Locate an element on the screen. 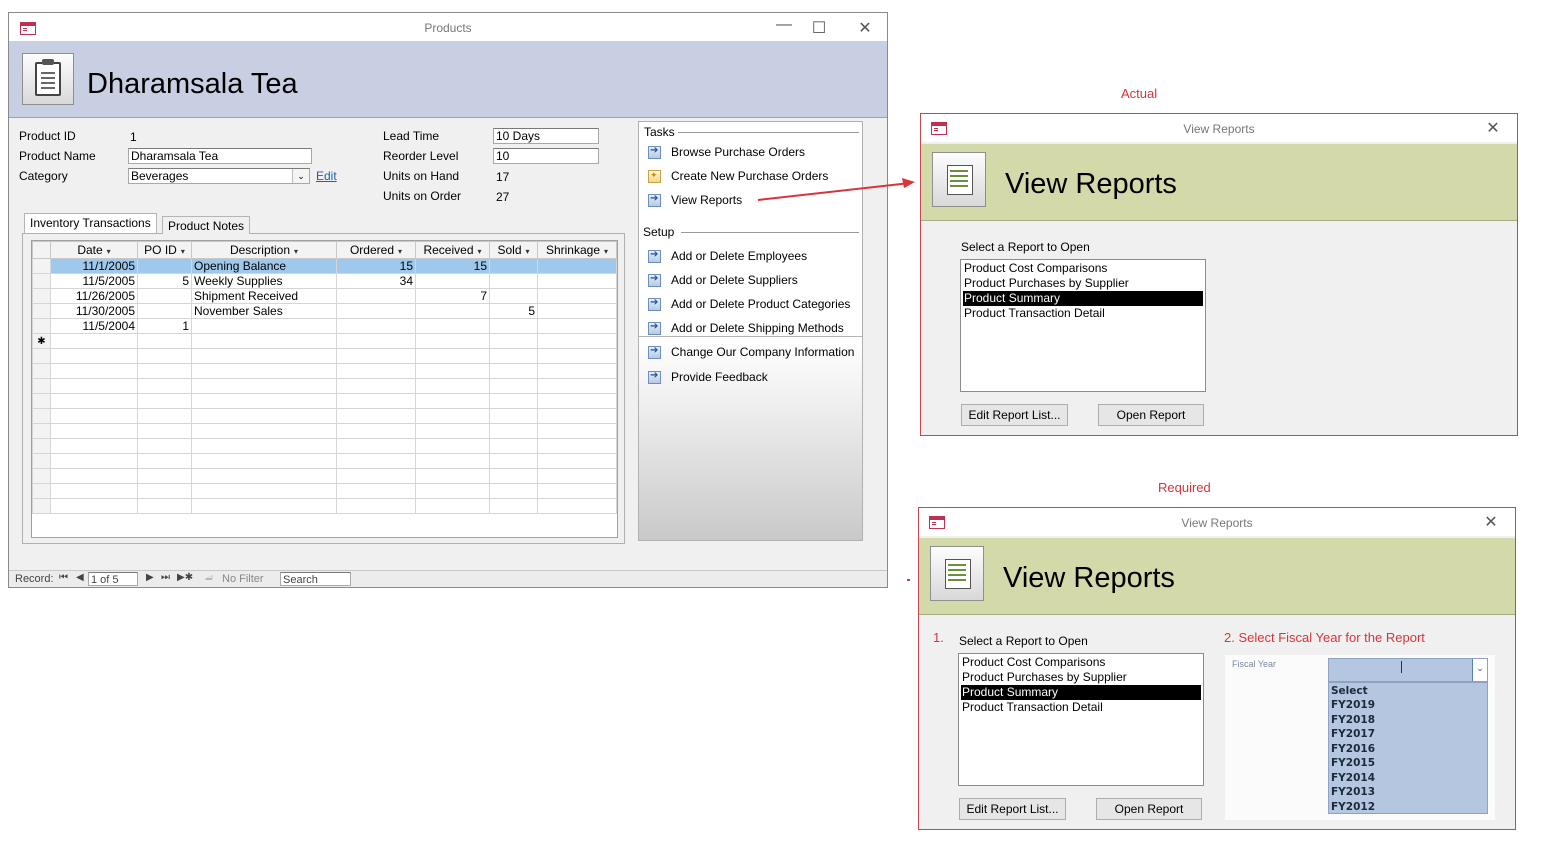 This screenshot has height=859, width=1566. nav-view-reports: View Reports is located at coordinates (706, 200).